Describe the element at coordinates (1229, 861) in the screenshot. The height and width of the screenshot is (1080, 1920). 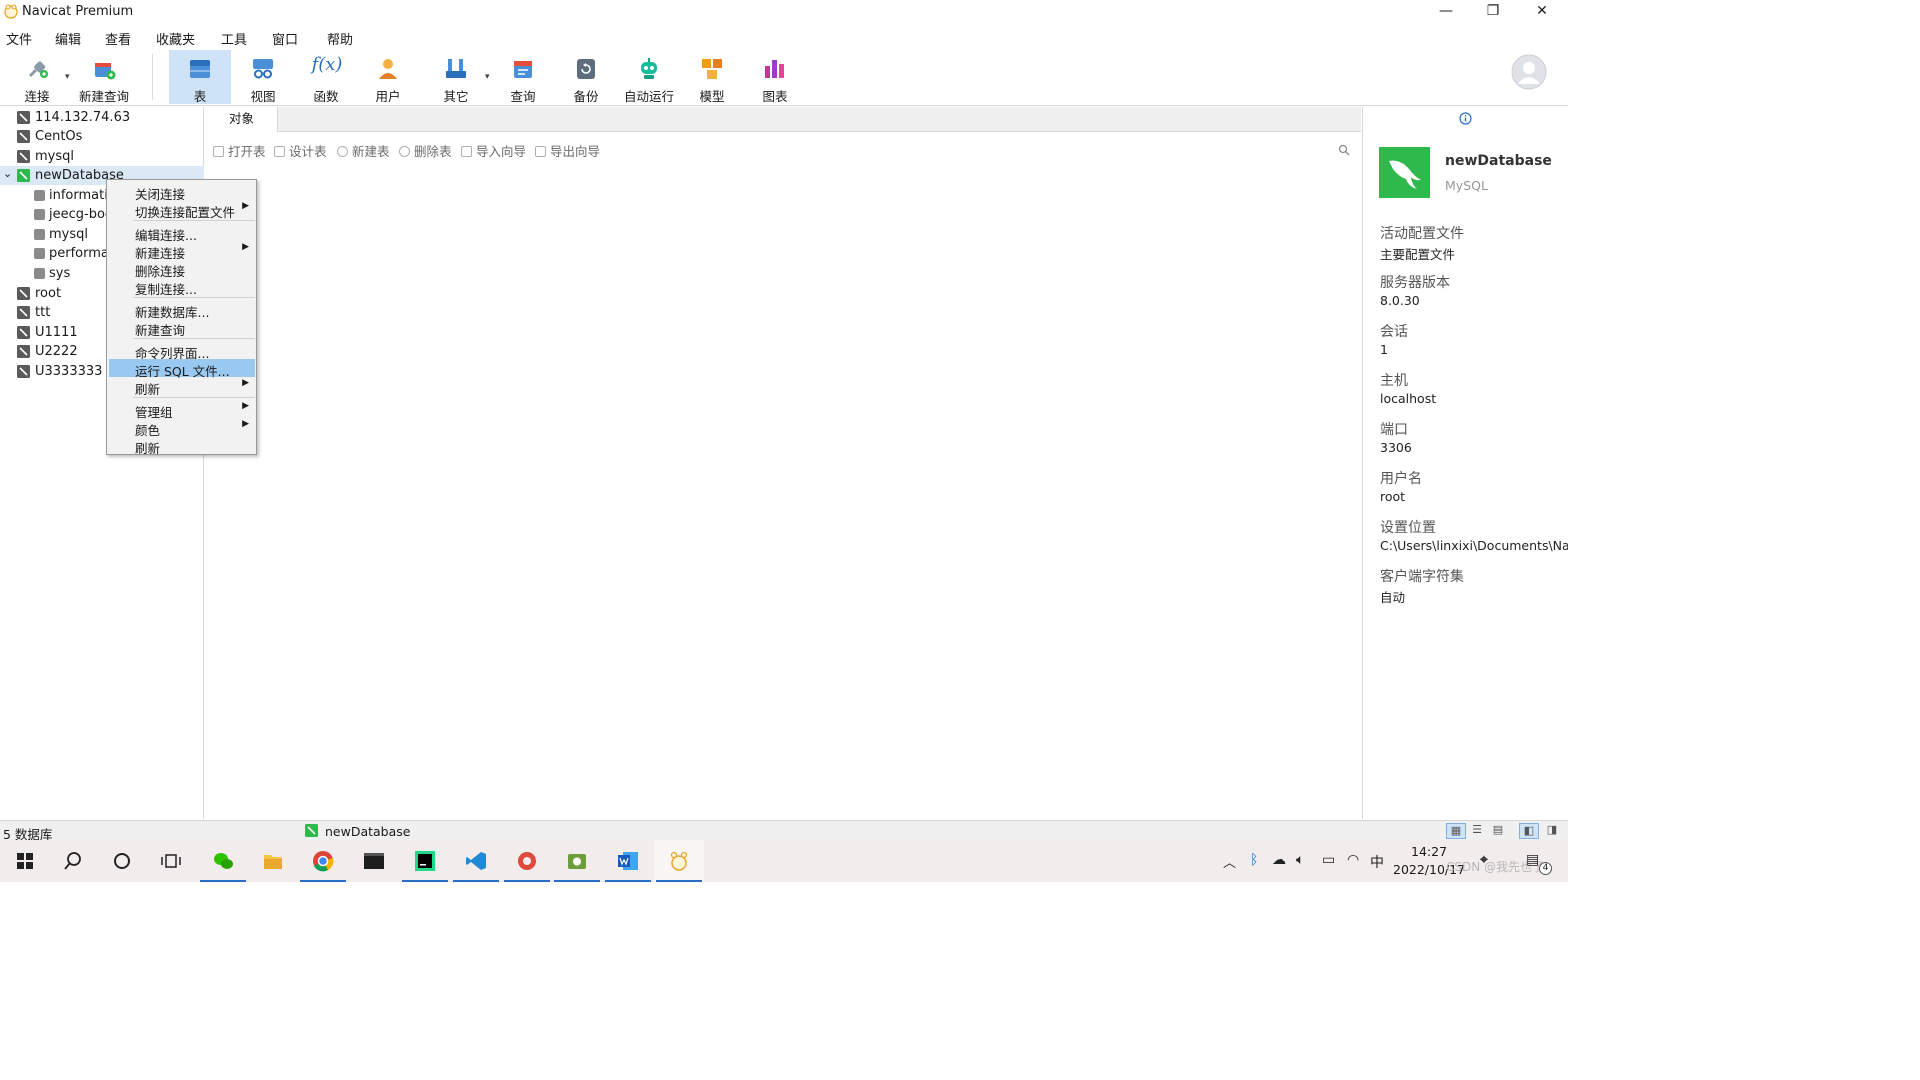
I see `tray-overflow-chevron-icon: ︿` at that location.